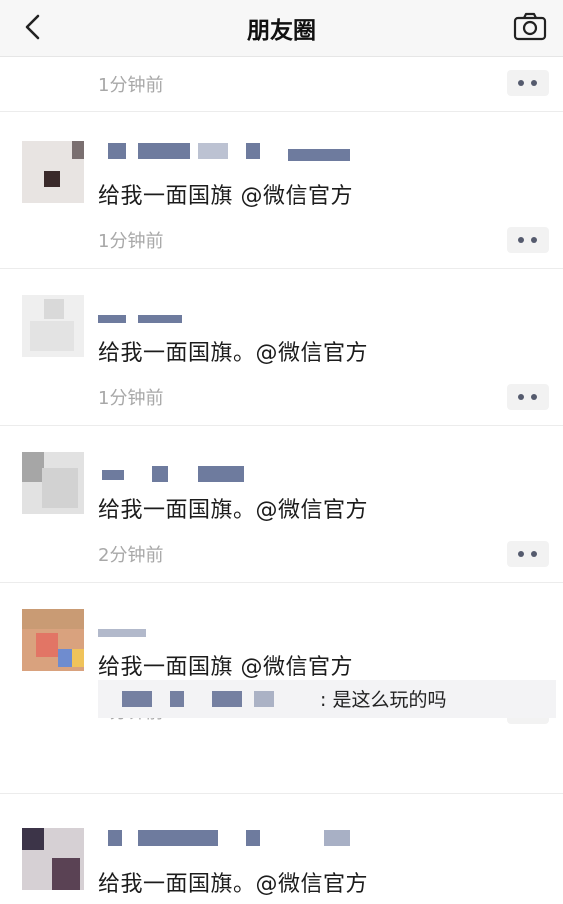 The width and height of the screenshot is (563, 904). Describe the element at coordinates (281, 849) in the screenshot. I see `post: 给我一面国旗。@微信官方` at that location.